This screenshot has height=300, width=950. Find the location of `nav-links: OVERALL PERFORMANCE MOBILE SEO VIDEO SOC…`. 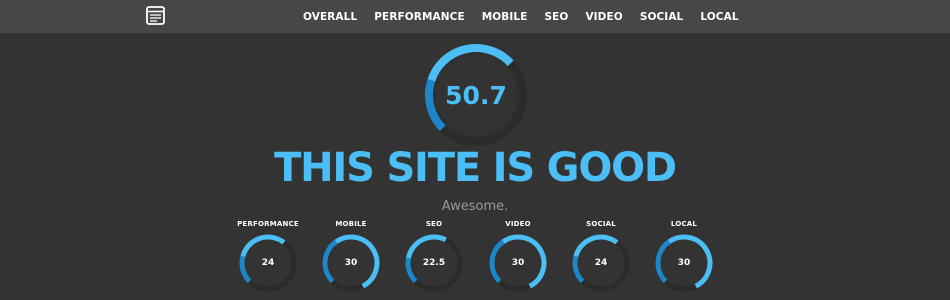

nav-links: OVERALL PERFORMANCE MOBILE SEO VIDEO SOC… is located at coordinates (521, 16).